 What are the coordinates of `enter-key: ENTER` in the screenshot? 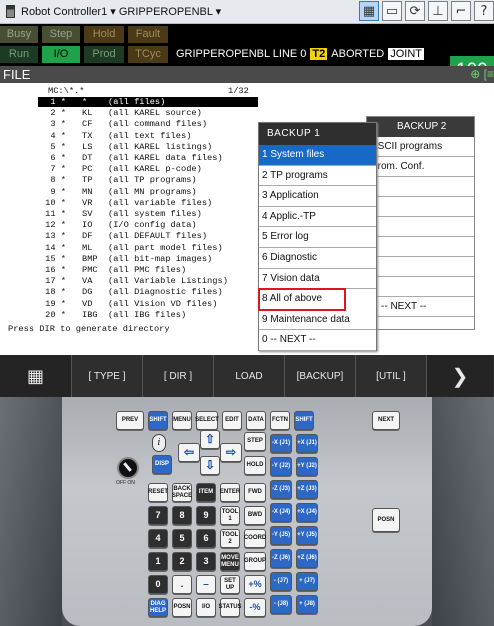 It's located at (230, 492).